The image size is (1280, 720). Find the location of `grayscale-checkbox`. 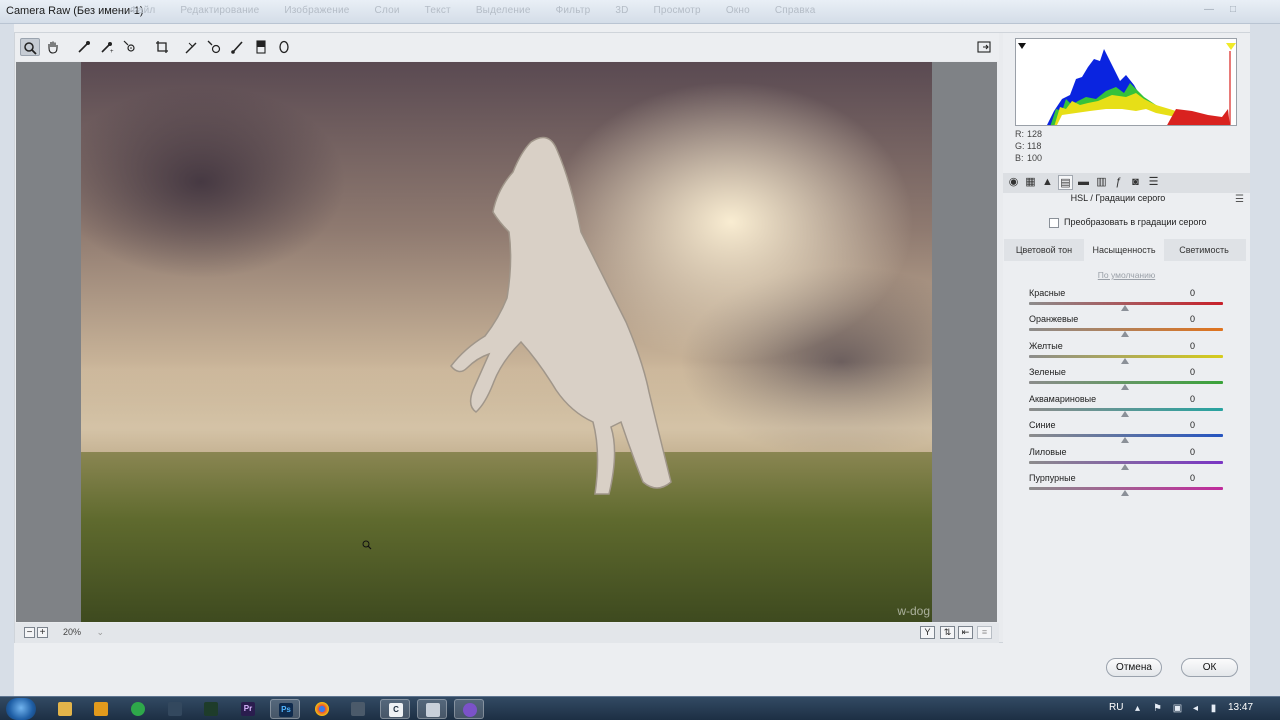

grayscale-checkbox is located at coordinates (1054, 223).